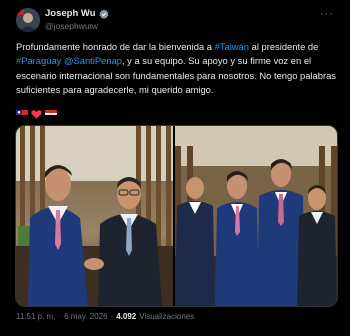 The height and width of the screenshot is (336, 350). I want to click on verified-badge-icon, so click(103, 14).